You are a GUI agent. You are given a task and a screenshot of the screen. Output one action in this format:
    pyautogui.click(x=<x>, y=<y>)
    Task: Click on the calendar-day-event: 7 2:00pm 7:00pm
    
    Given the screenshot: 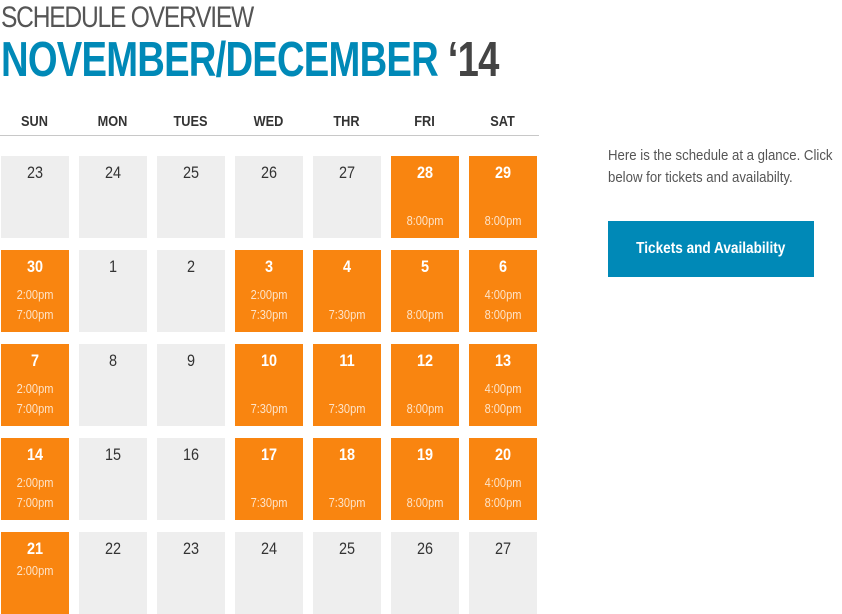 What is the action you would take?
    pyautogui.click(x=35, y=385)
    